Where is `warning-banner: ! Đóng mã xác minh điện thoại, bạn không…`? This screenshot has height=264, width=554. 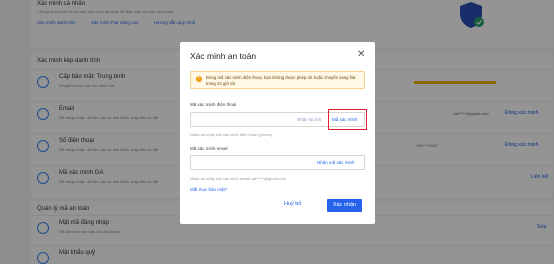
warning-banner: ! Đóng mã xác minh điện thoại, bạn không… is located at coordinates (277, 80).